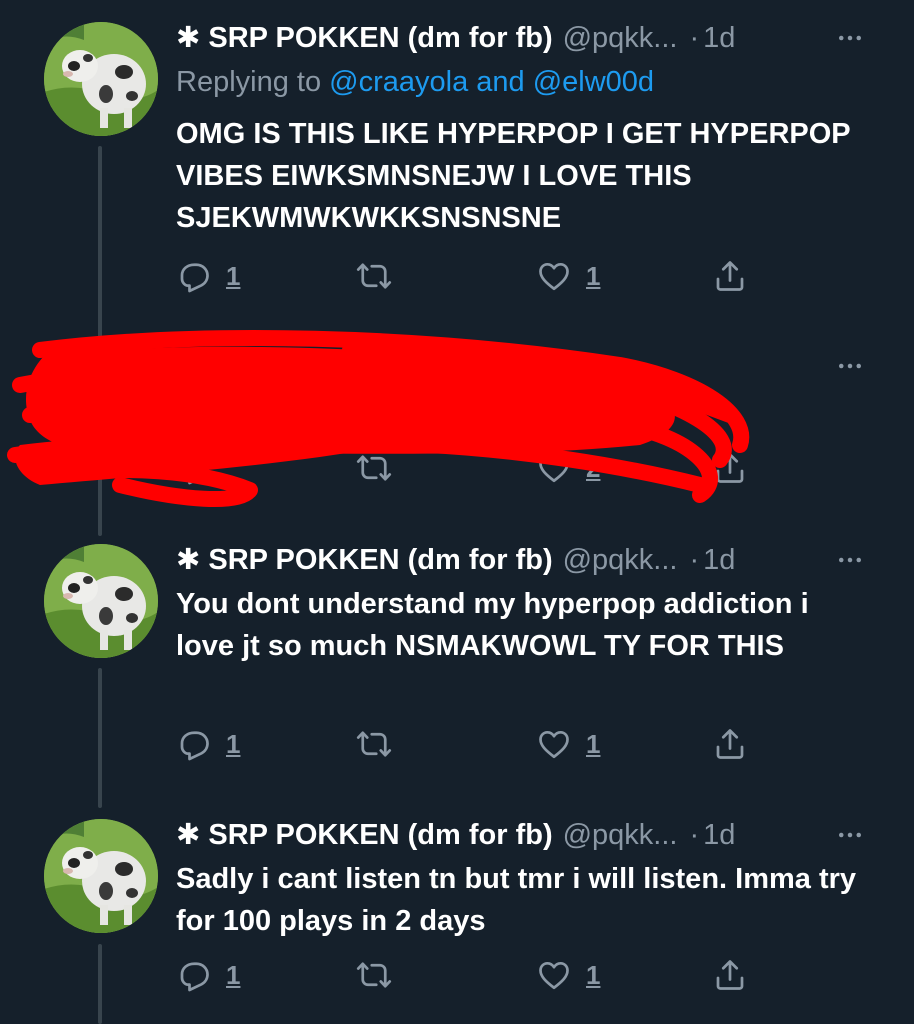 The width and height of the screenshot is (914, 1024). What do you see at coordinates (249, 82) in the screenshot?
I see `replying-prefix: Replying to` at bounding box center [249, 82].